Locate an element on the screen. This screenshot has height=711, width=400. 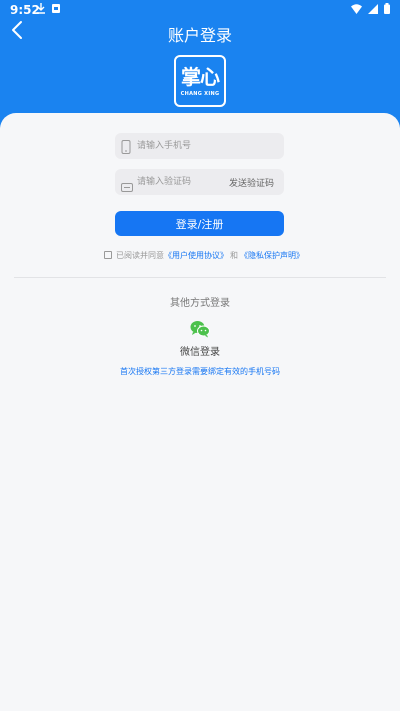
phone-input is located at coordinates (192, 146).